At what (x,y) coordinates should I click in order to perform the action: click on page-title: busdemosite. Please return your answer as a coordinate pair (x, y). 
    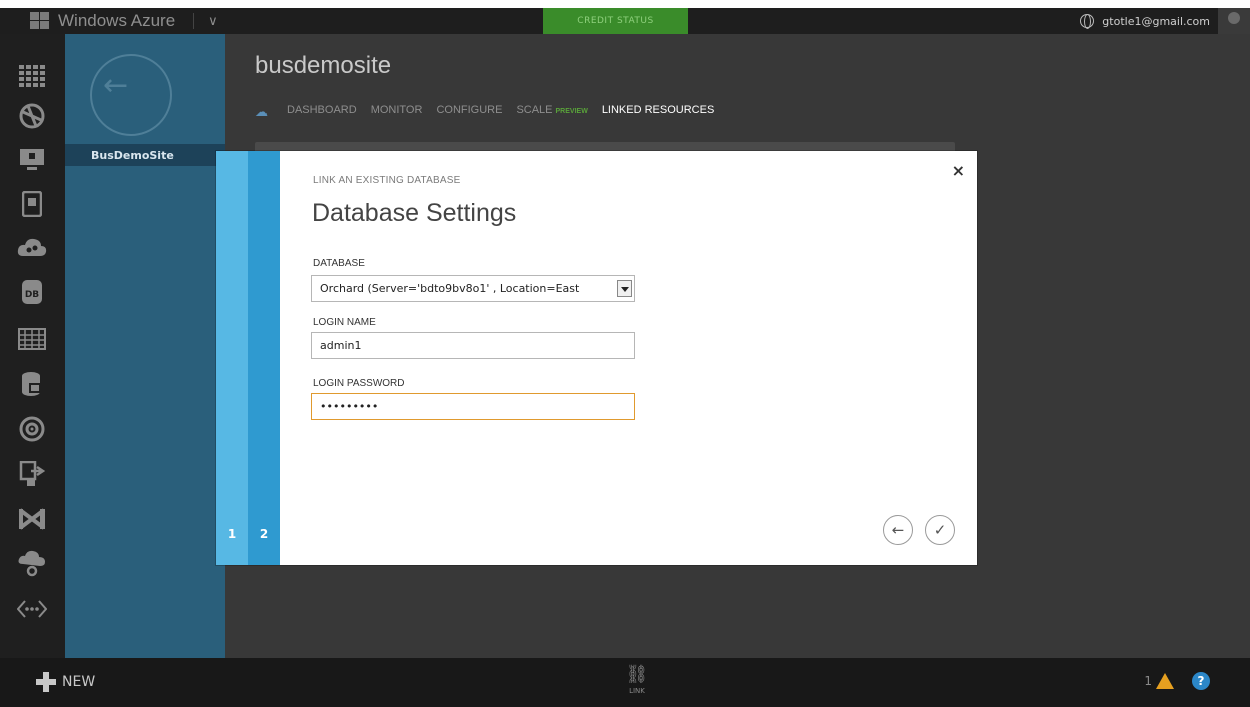
    Looking at the image, I should click on (323, 65).